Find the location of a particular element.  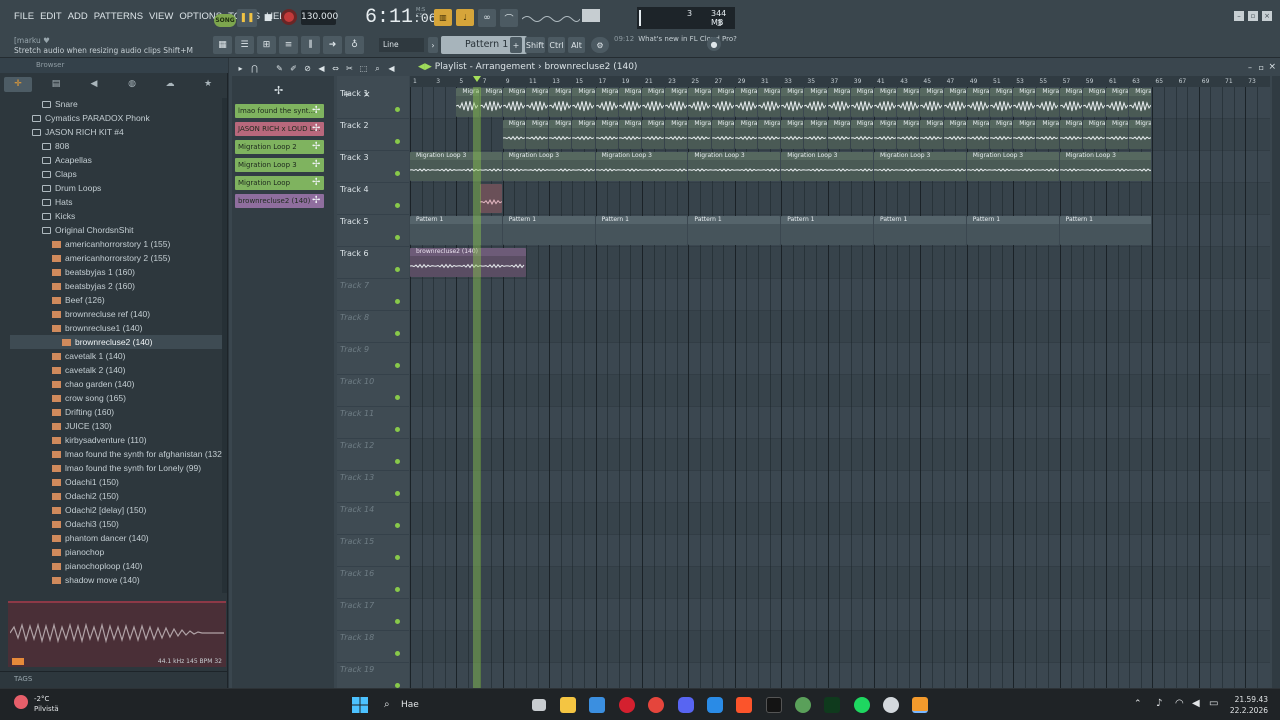

brave-icon is located at coordinates (744, 705).